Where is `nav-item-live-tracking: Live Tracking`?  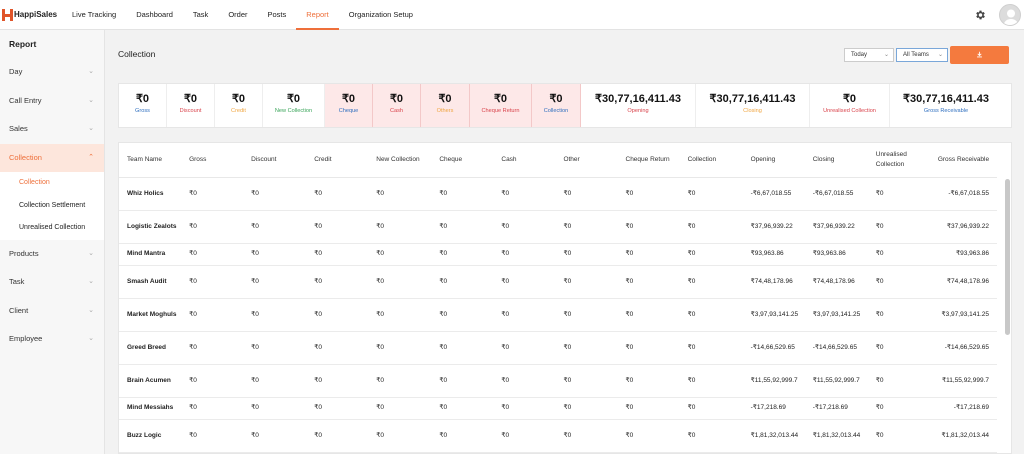 nav-item-live-tracking: Live Tracking is located at coordinates (94, 15).